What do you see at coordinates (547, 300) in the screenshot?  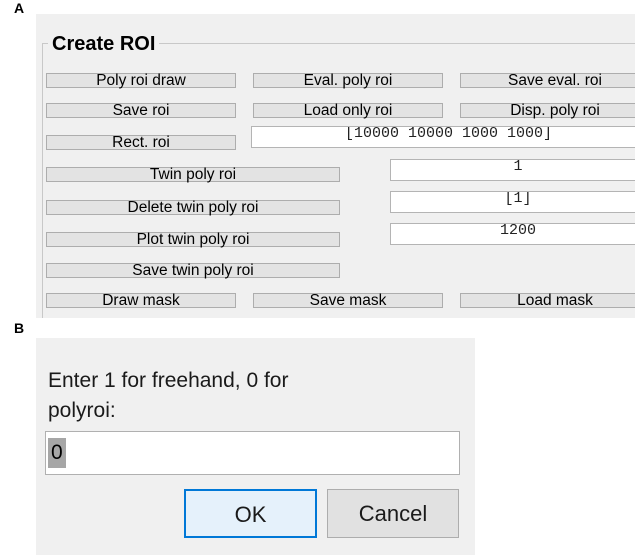 I see `load-mask-button: Load mask` at bounding box center [547, 300].